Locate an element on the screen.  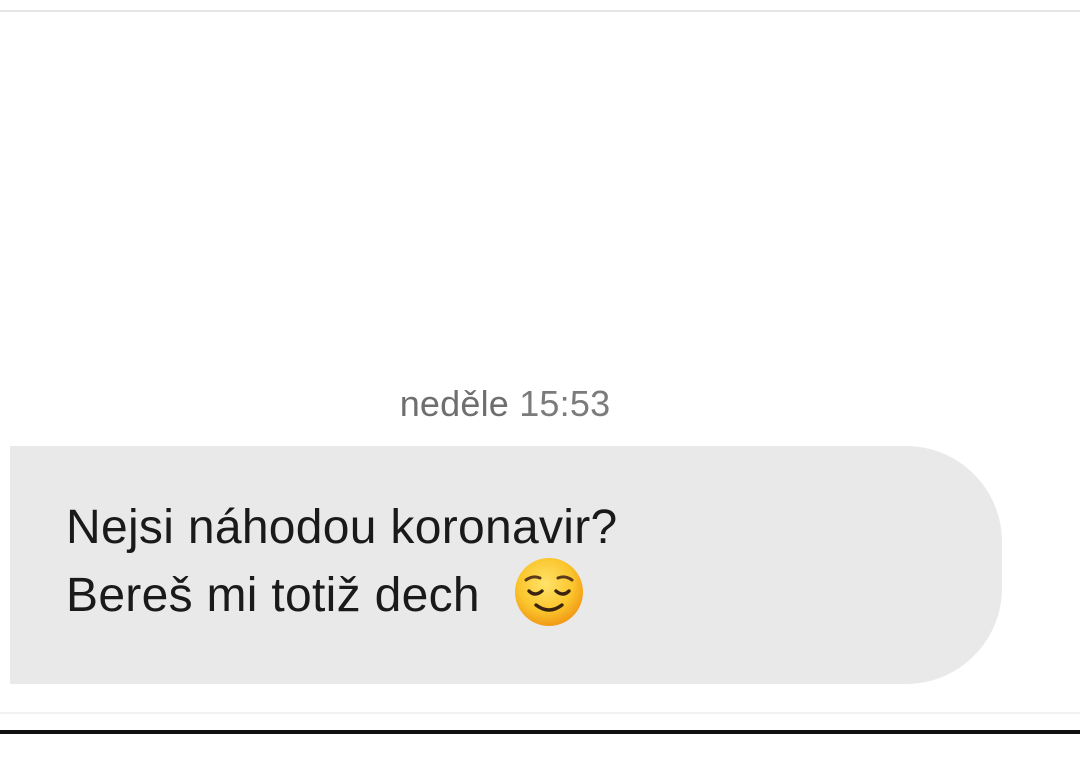
message-text-line-2: Bereš mi totiž dech is located at coordinates (534, 594).